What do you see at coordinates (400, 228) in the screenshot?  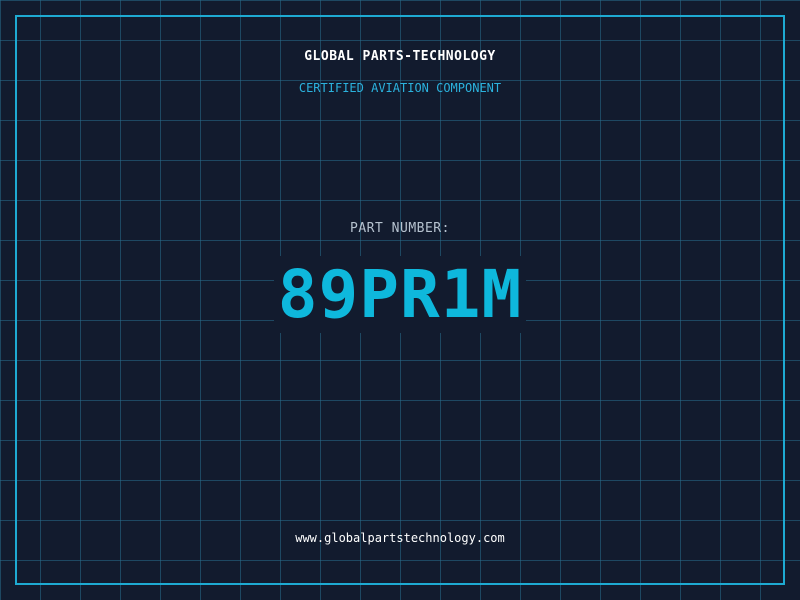 I see `part-number-label: PART NUMBER:` at bounding box center [400, 228].